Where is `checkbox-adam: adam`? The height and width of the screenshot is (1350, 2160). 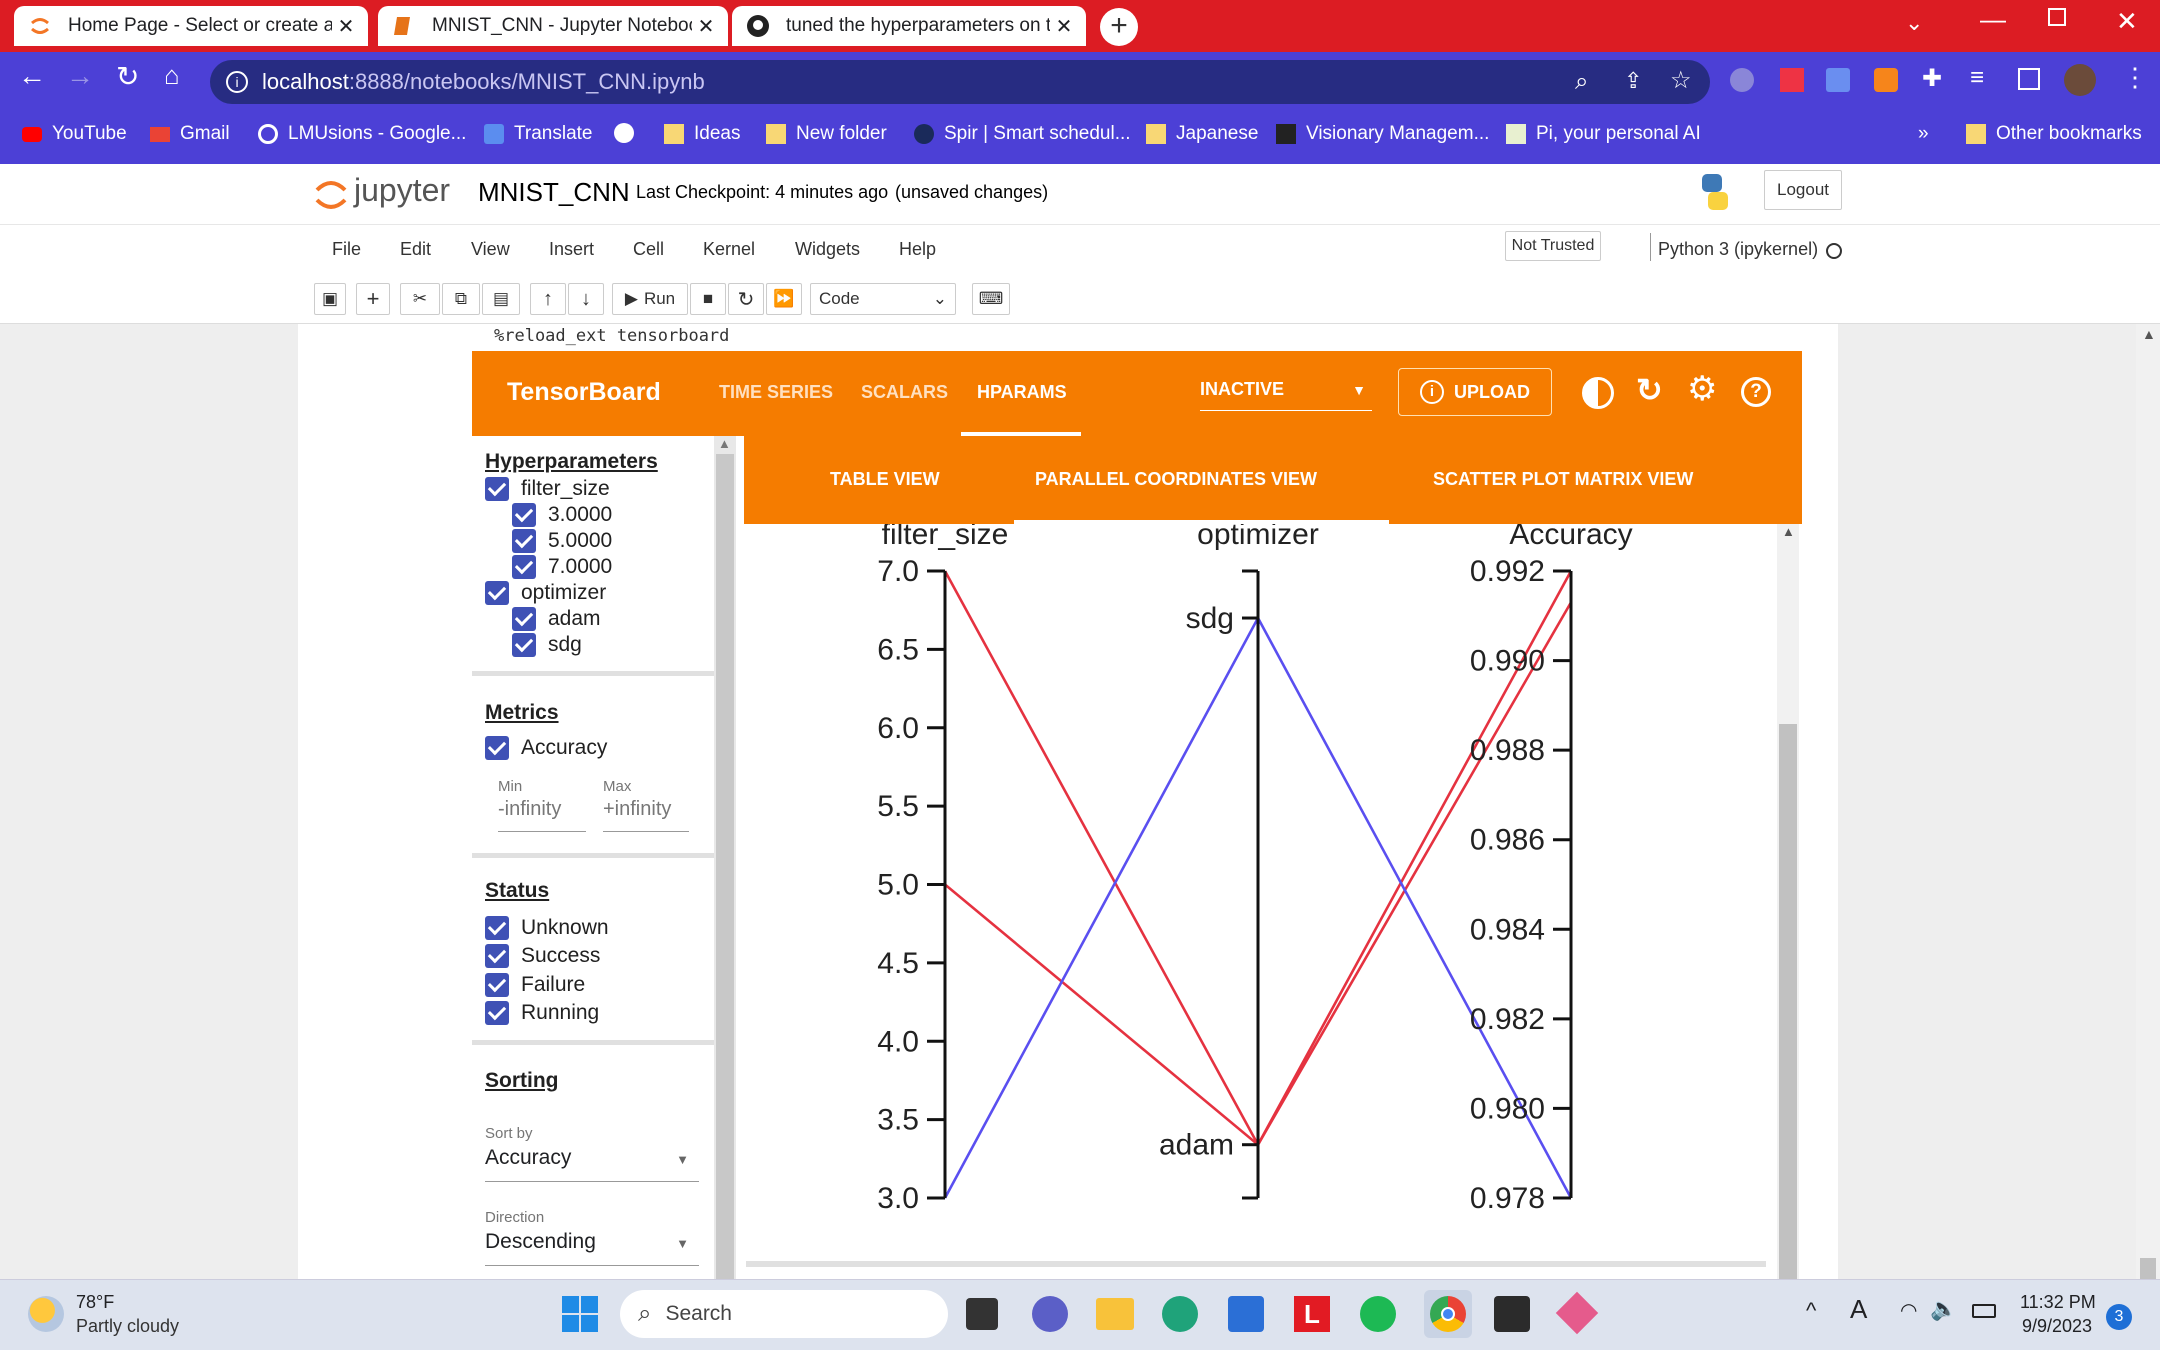 checkbox-adam: adam is located at coordinates (556, 619).